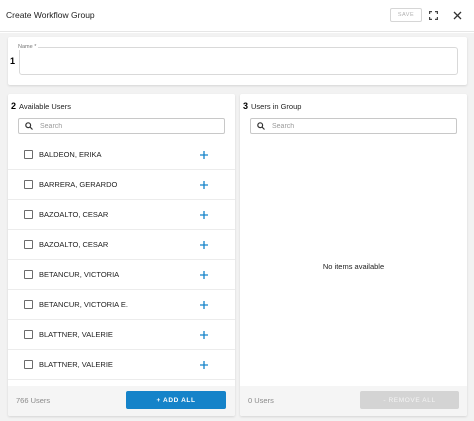 Image resolution: width=474 pixels, height=421 pixels. Describe the element at coordinates (33, 400) in the screenshot. I see `available-users-count: 766 Users` at that location.